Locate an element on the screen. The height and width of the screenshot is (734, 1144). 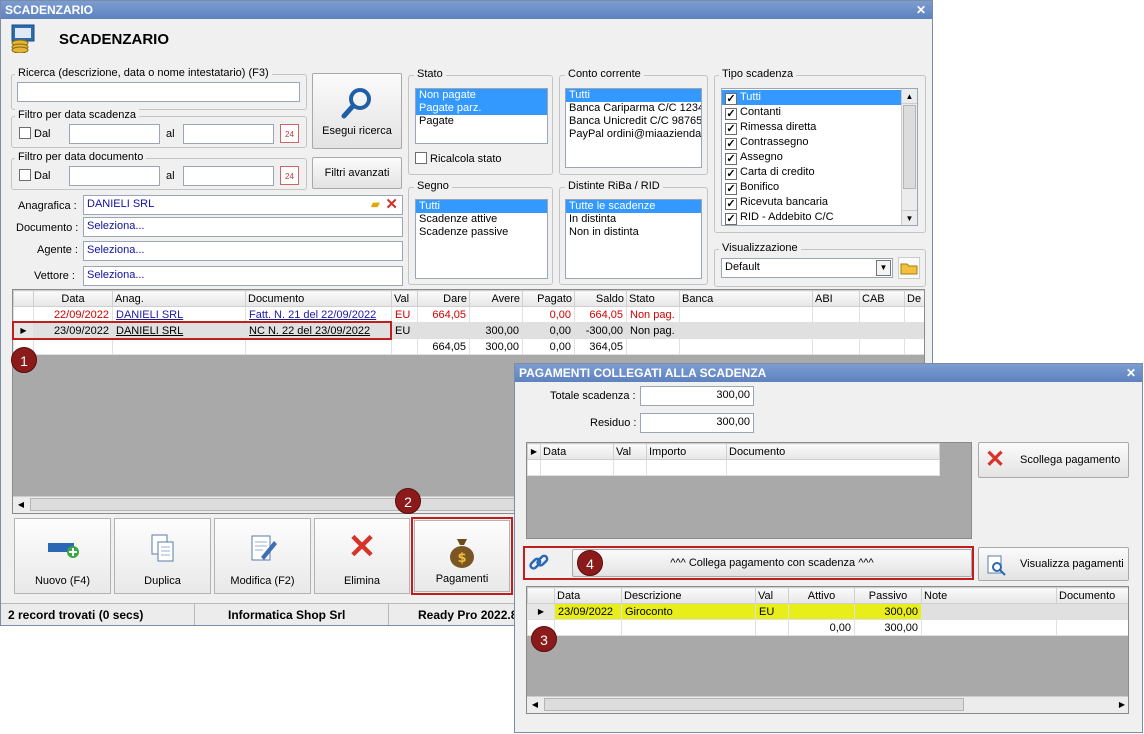
scroll-up-icon: ▲ is located at coordinates (909, 96).